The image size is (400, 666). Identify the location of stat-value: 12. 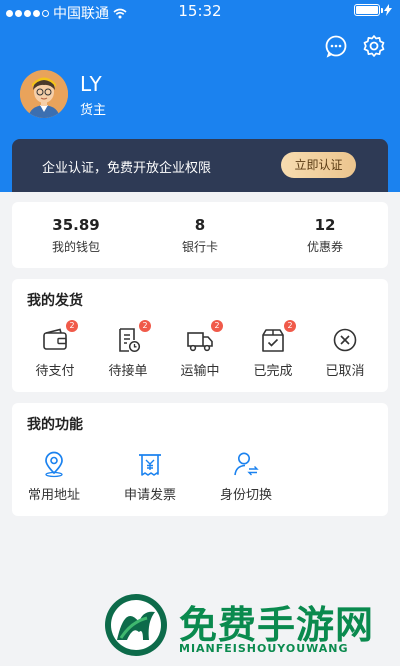
(325, 225).